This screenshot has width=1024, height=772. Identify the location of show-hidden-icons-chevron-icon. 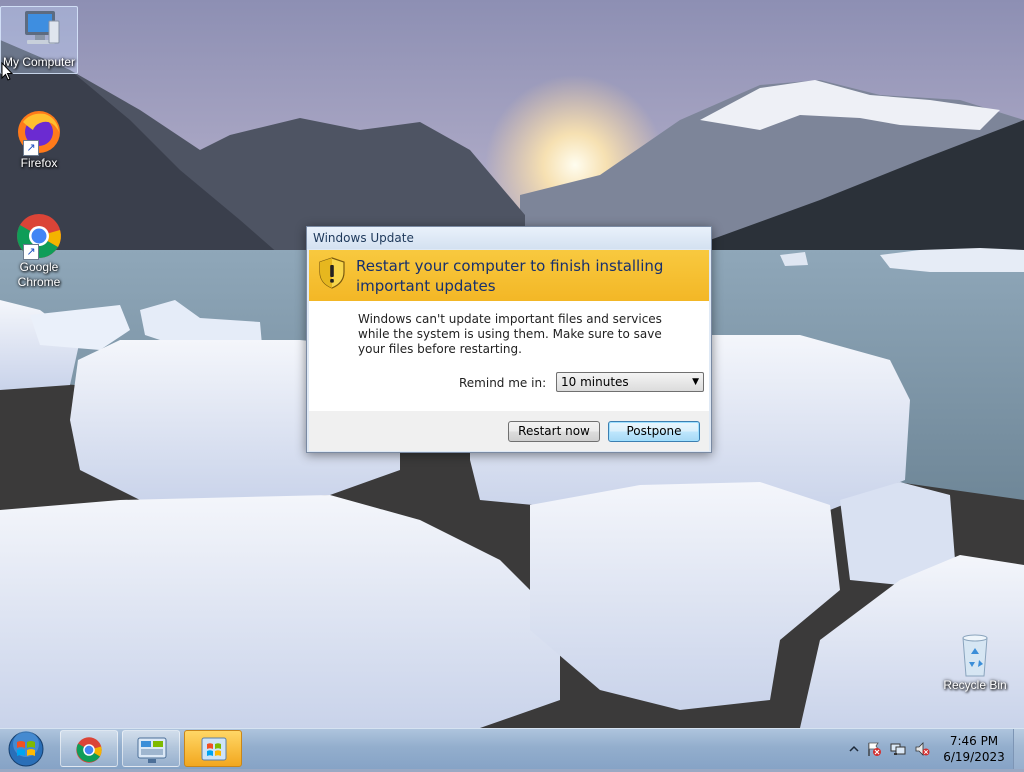
(854, 749).